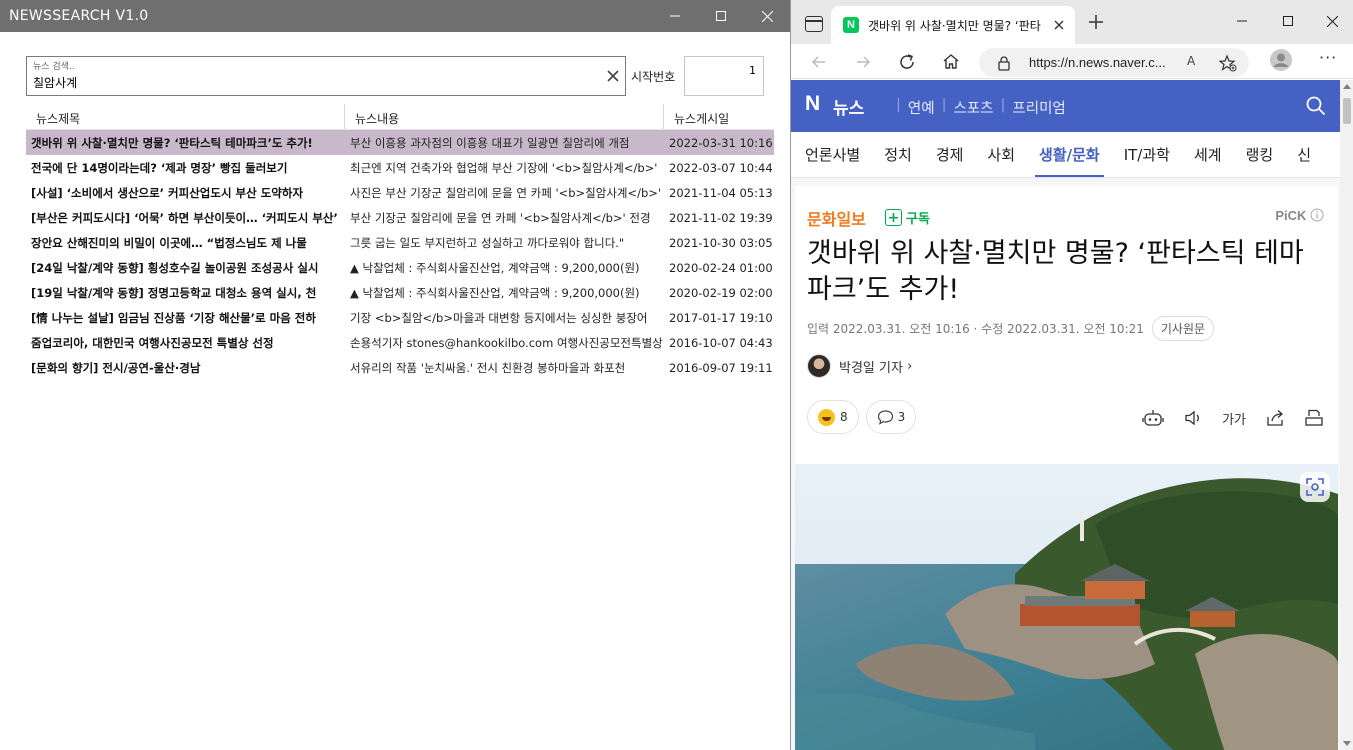 The image size is (1353, 750). What do you see at coordinates (973, 107) in the screenshot?
I see `menu-item-sports: 스포츠` at bounding box center [973, 107].